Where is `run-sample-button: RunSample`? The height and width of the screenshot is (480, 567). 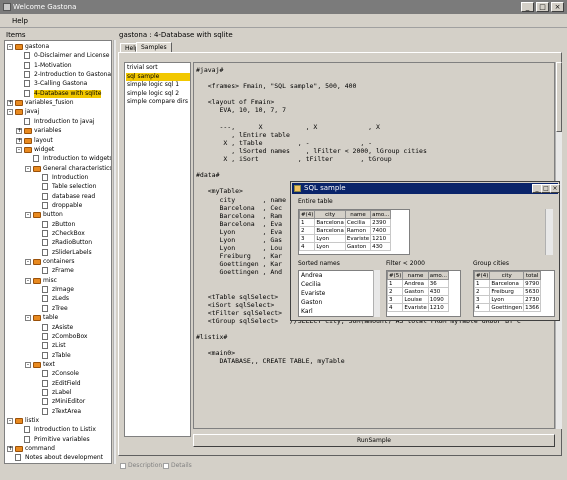
run-sample-button: RunSample is located at coordinates (374, 440).